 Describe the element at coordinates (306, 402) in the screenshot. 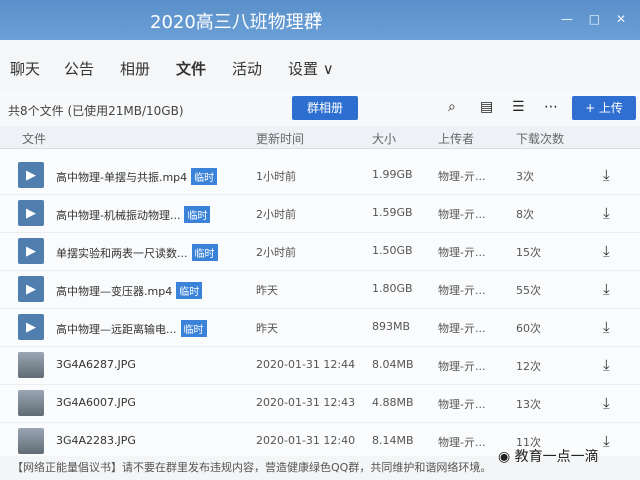

I see `file-time: 2020-01-31 12:43` at that location.